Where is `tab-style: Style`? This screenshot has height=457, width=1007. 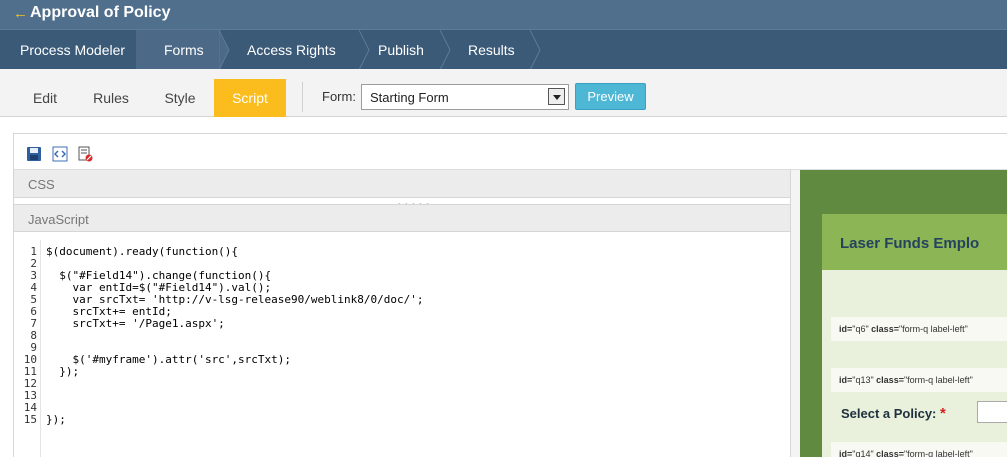
tab-style: Style is located at coordinates (180, 98).